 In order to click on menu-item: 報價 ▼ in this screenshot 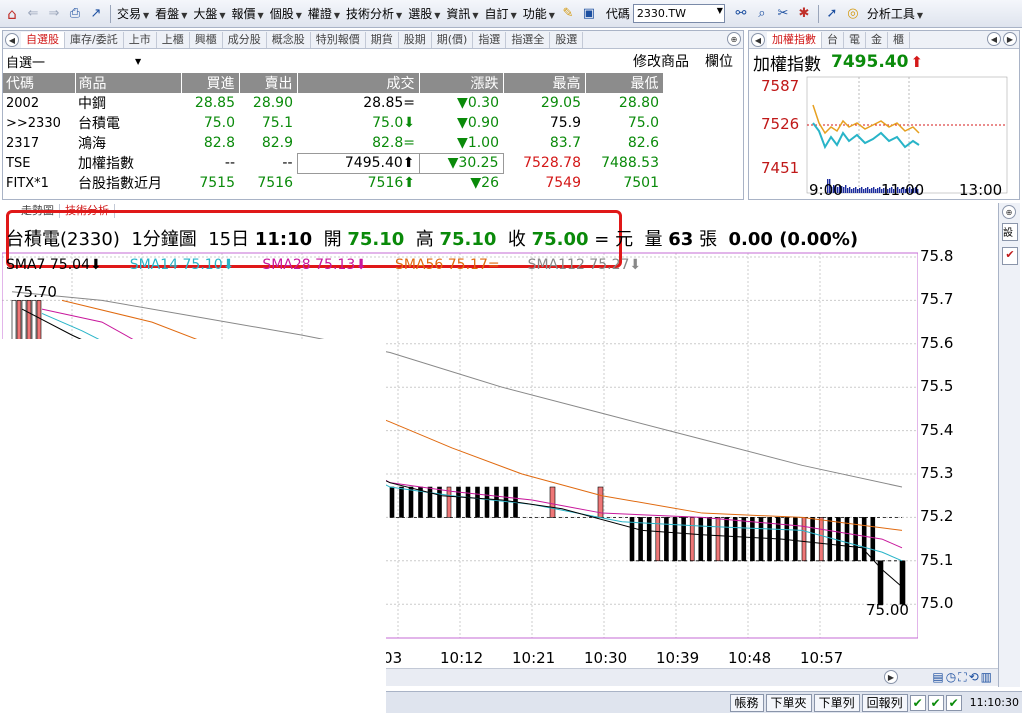, I will do `click(248, 13)`.